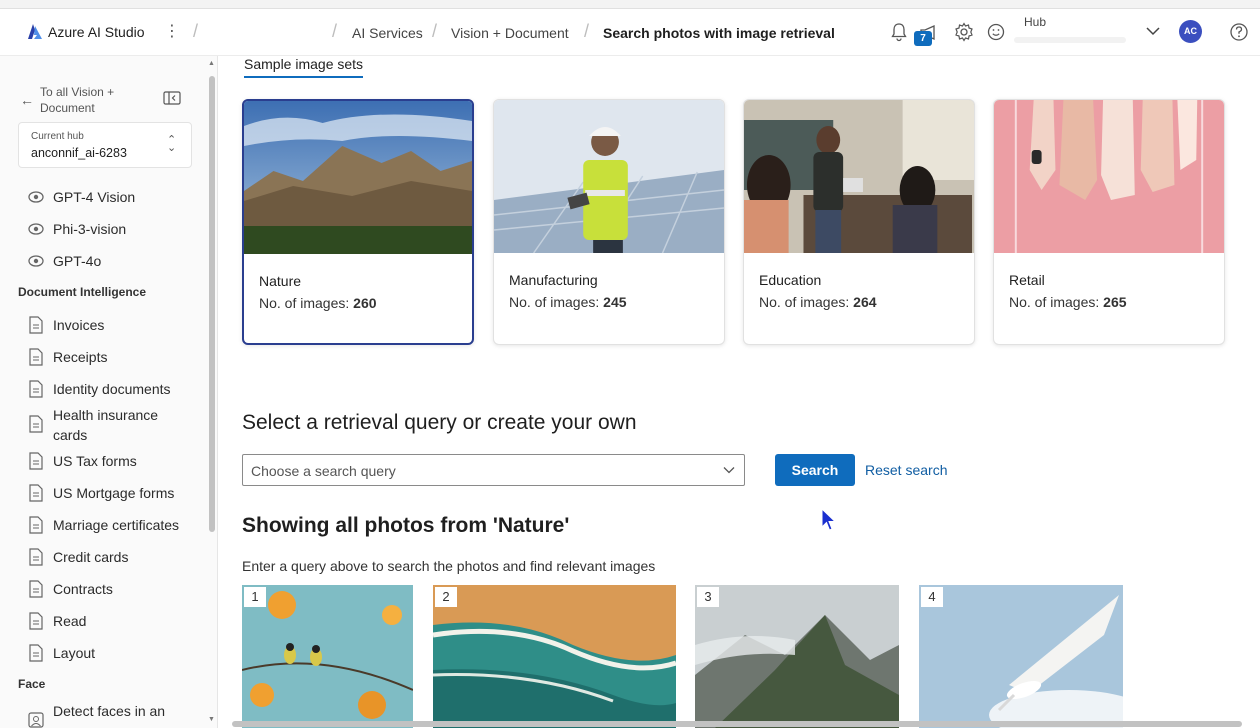  I want to click on photo-coast-thumbnail, so click(554, 656).